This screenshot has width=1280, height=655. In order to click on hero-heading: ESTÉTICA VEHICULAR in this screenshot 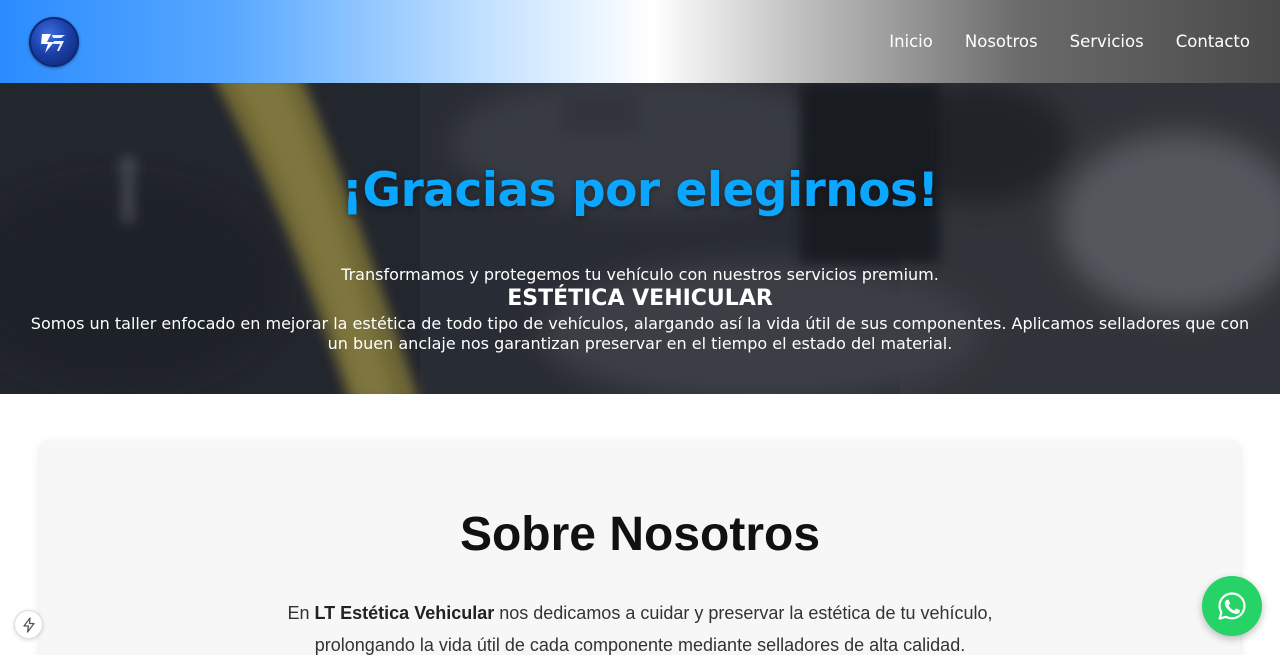, I will do `click(640, 298)`.